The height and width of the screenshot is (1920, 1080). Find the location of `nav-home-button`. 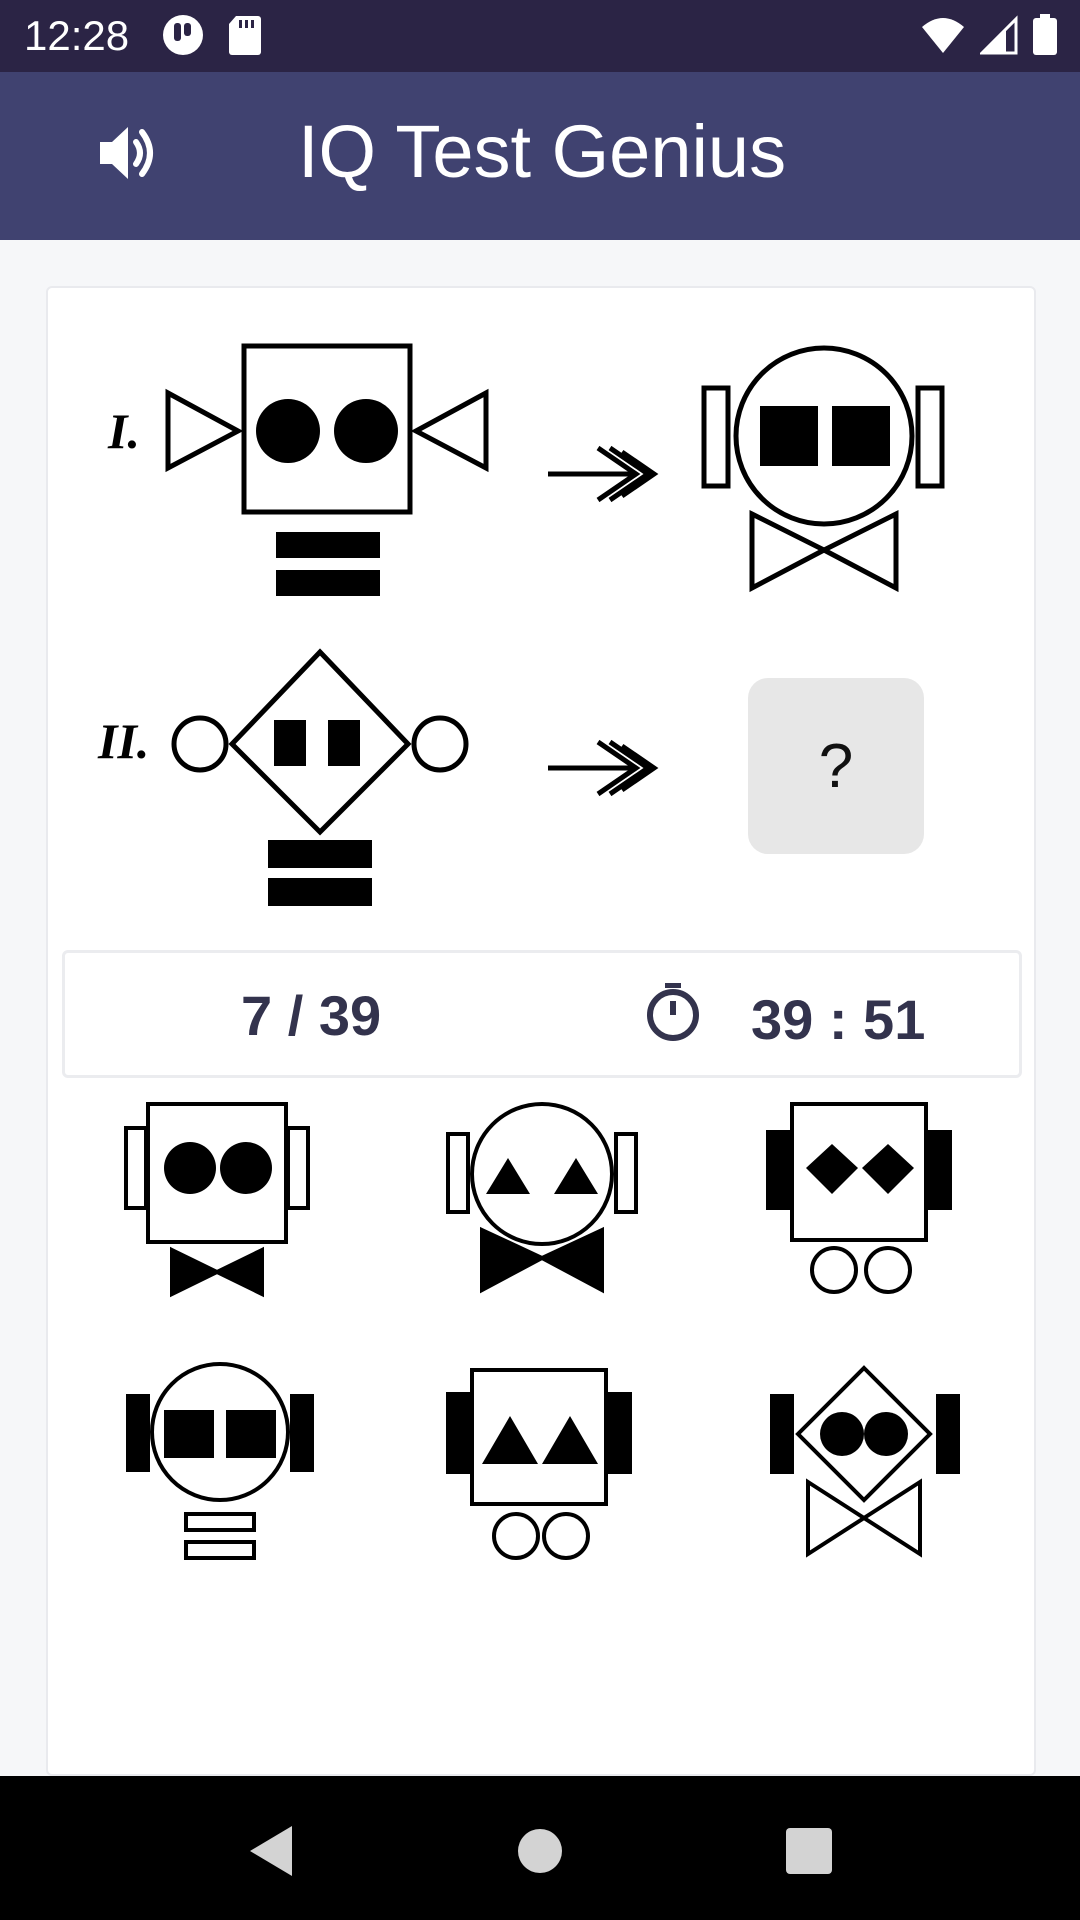

nav-home-button is located at coordinates (540, 1853).